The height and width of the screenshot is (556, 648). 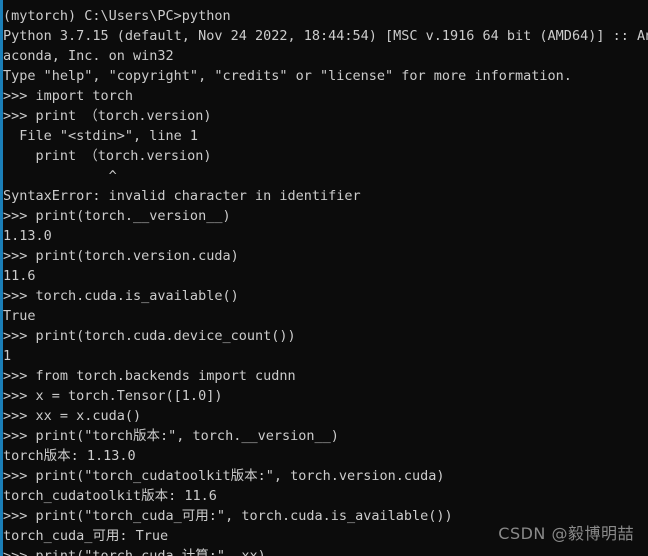 I want to click on console-line: >>> xx = x.cuda(), so click(x=72, y=416).